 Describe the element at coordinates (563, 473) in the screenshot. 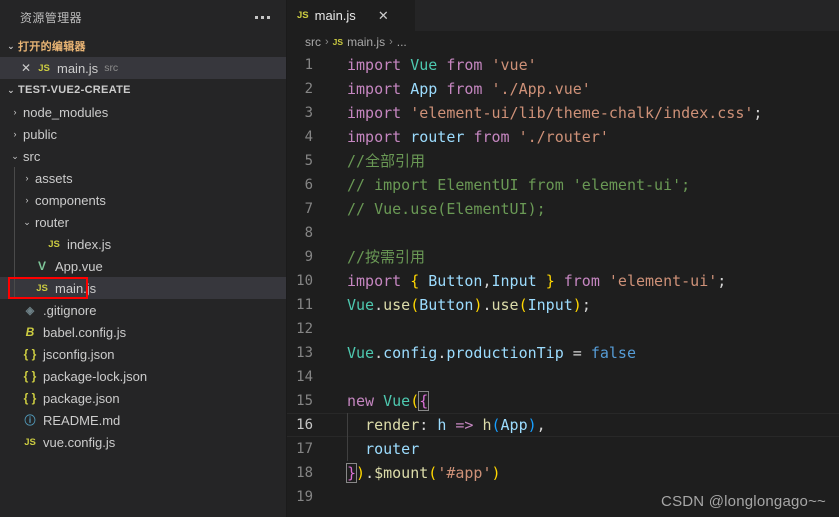

I see `code-line: 18}).$mount('#app')` at that location.